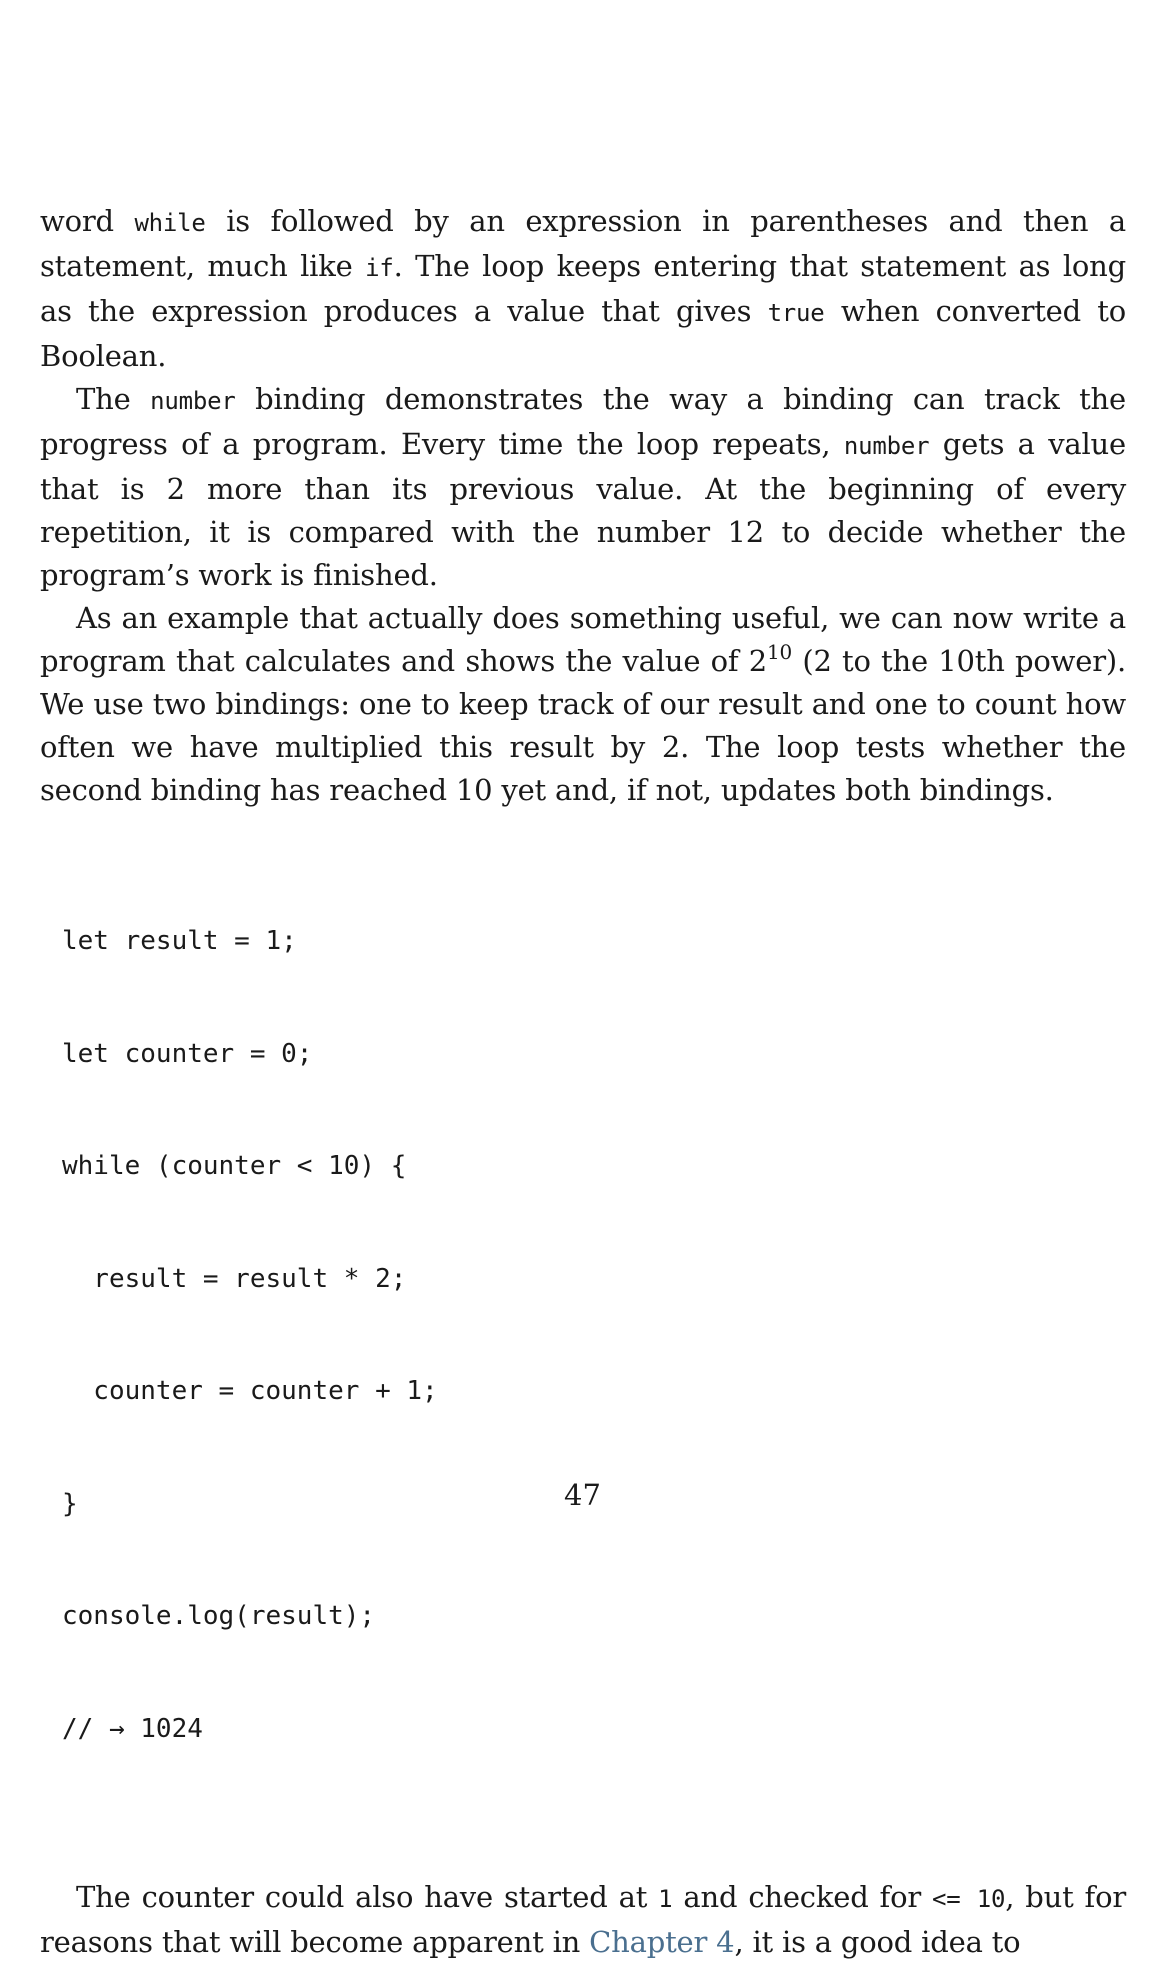 The image size is (1165, 1964). I want to click on inline-code: true, so click(796, 313).